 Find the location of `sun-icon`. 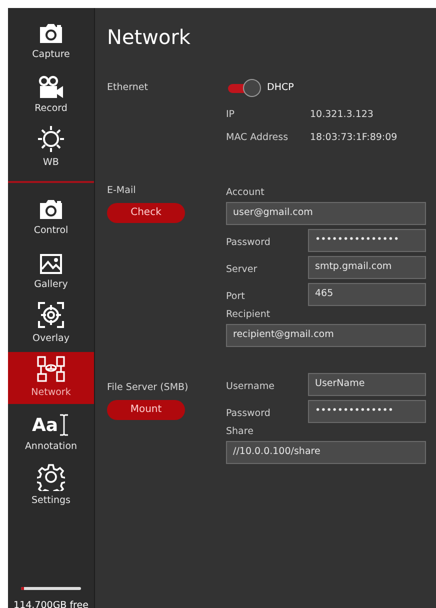

sun-icon is located at coordinates (51, 139).